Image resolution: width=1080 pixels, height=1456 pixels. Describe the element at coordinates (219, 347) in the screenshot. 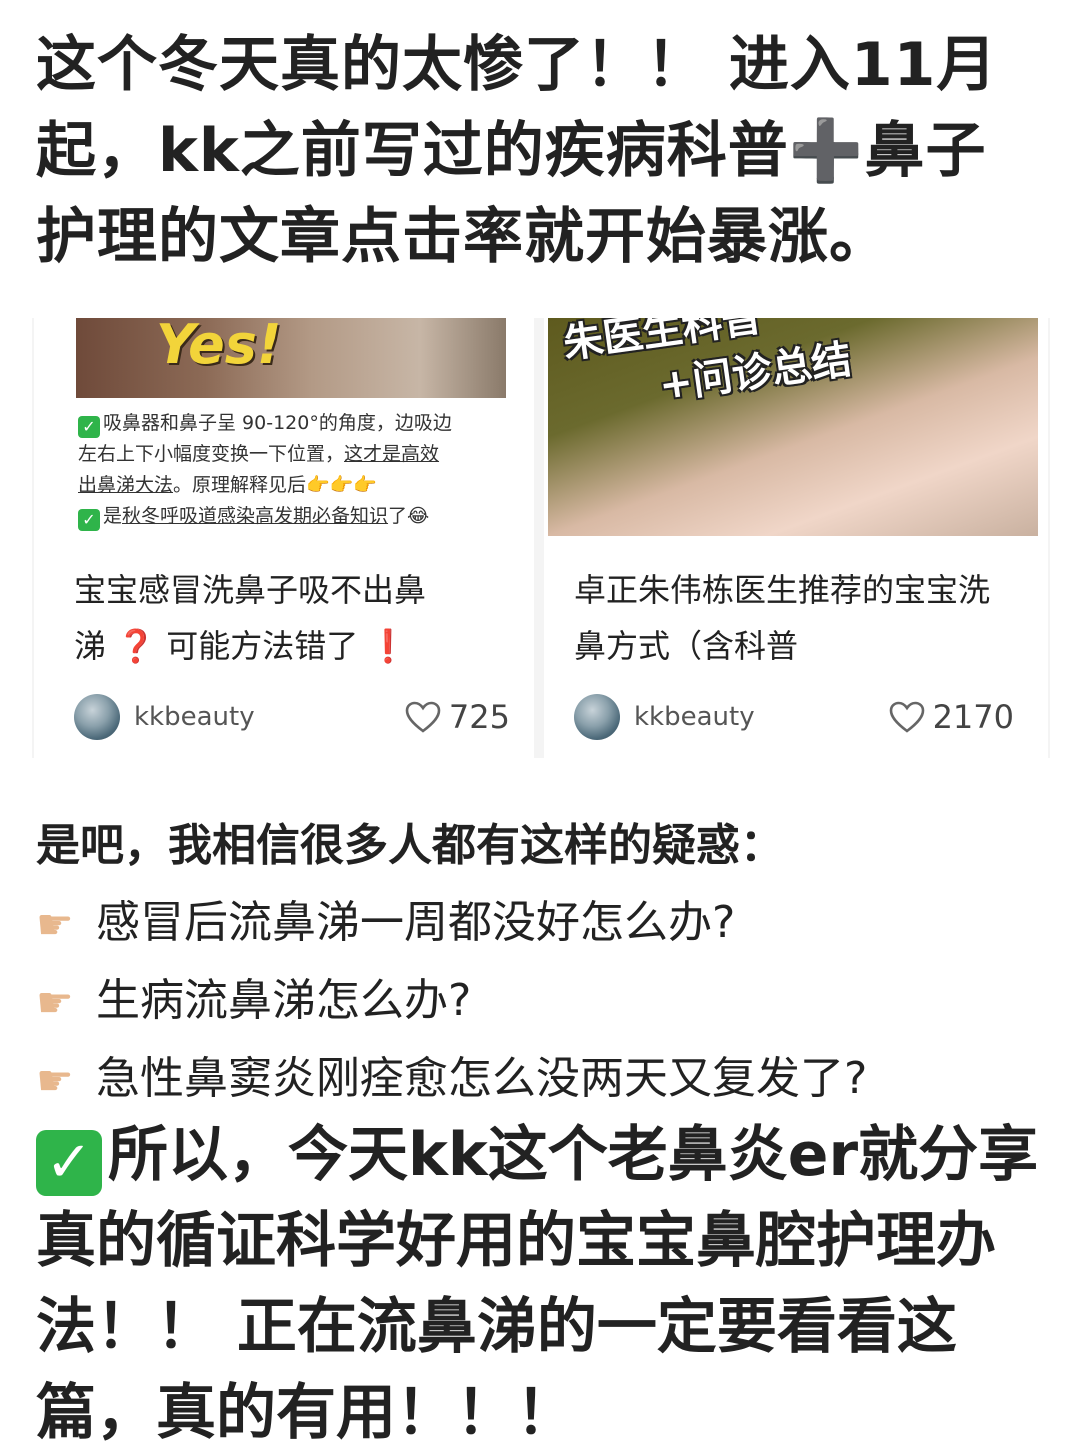

I see `thumbnail-yes-text: Yes!` at that location.